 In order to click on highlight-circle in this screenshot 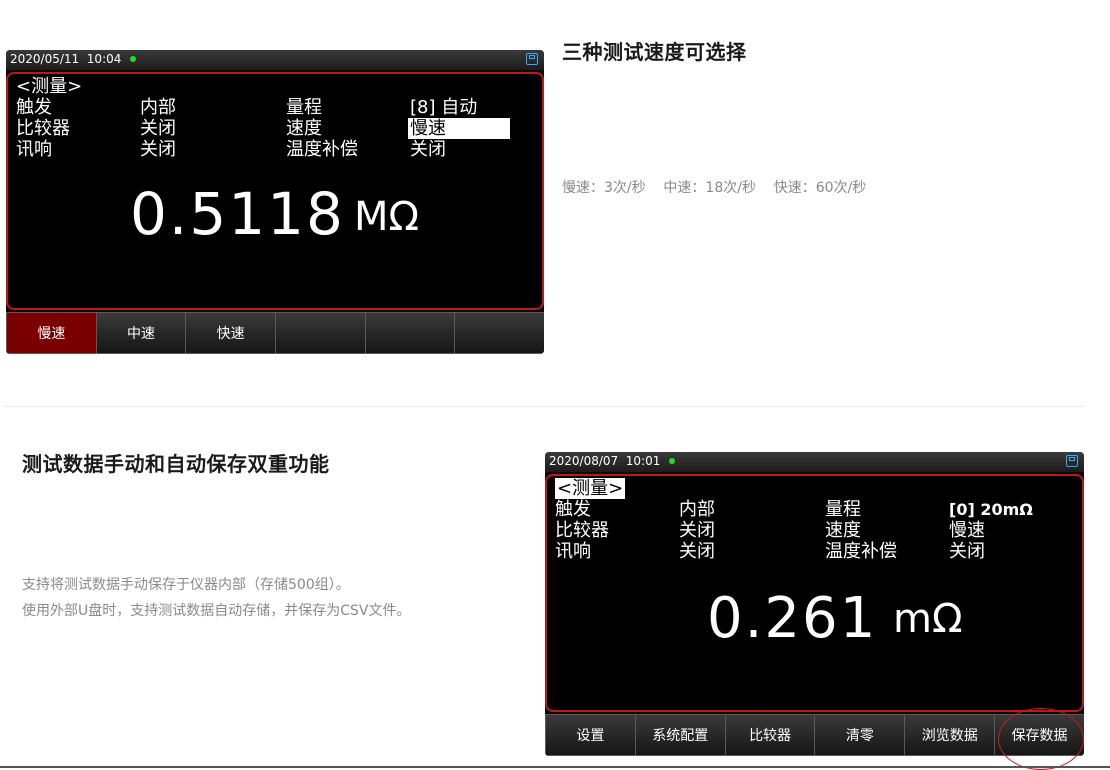, I will do `click(1041, 739)`.